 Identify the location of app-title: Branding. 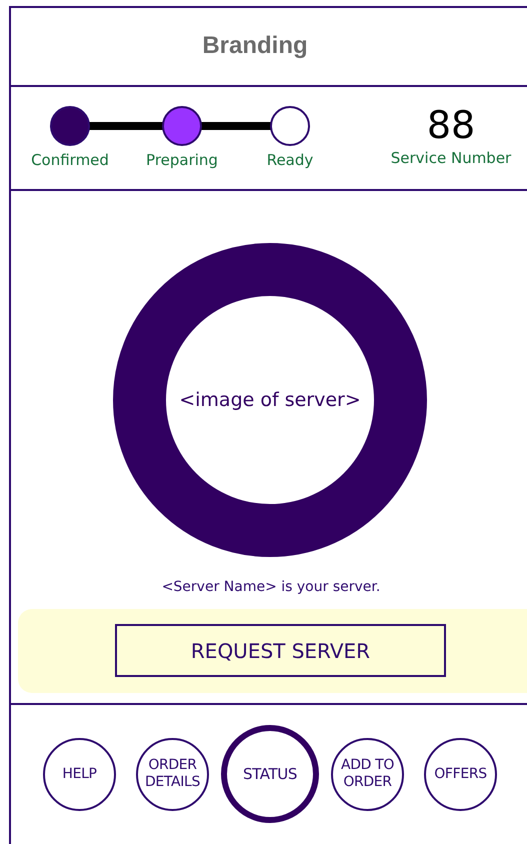
(255, 46).